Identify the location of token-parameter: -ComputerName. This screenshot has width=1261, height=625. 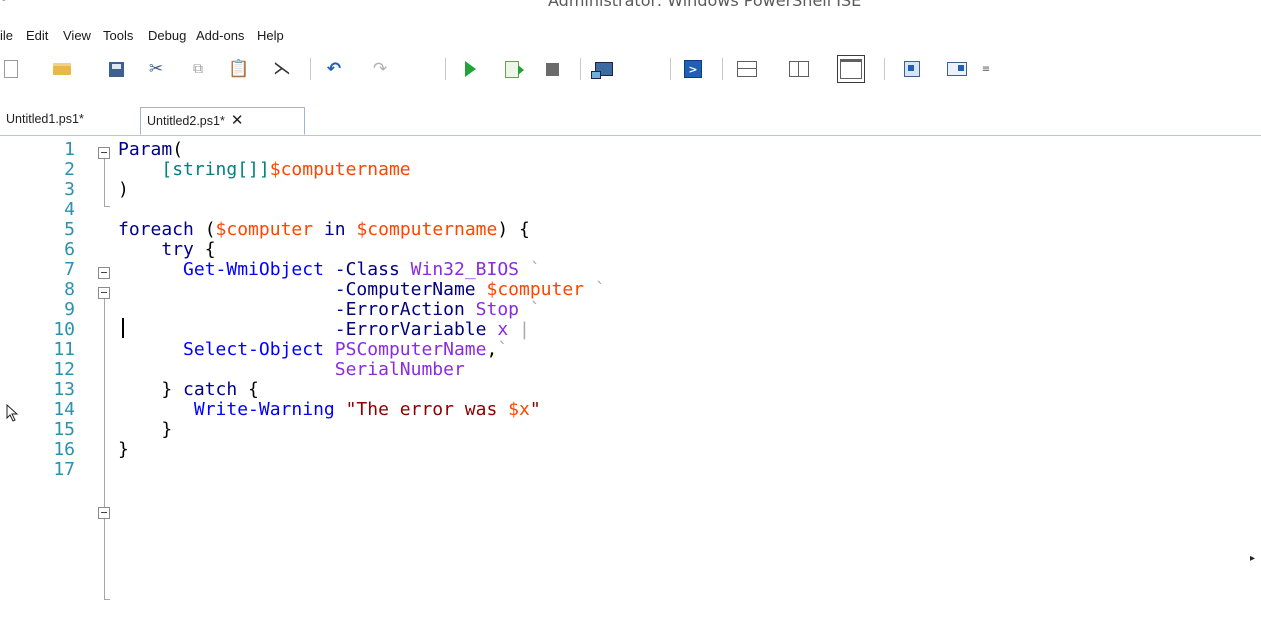
(405, 289).